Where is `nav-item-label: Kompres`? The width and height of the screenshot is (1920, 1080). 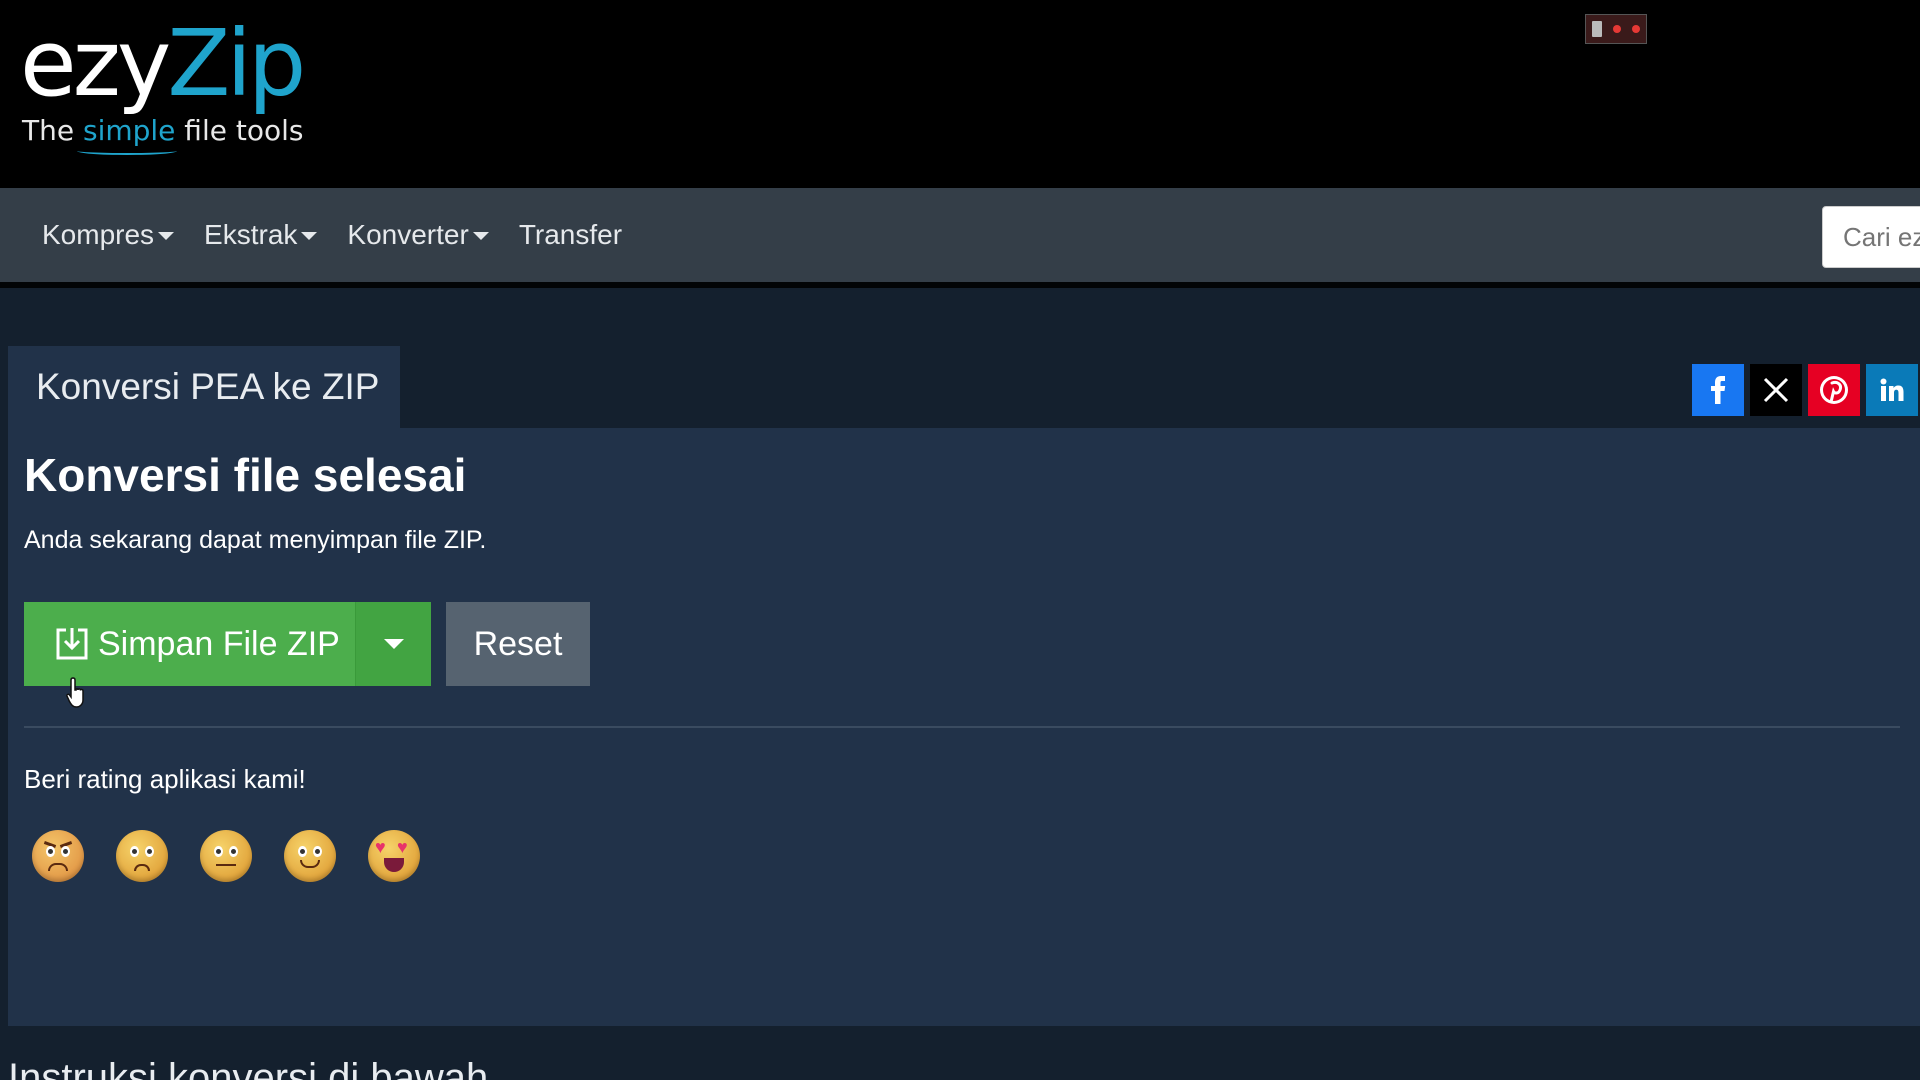 nav-item-label: Kompres is located at coordinates (98, 234).